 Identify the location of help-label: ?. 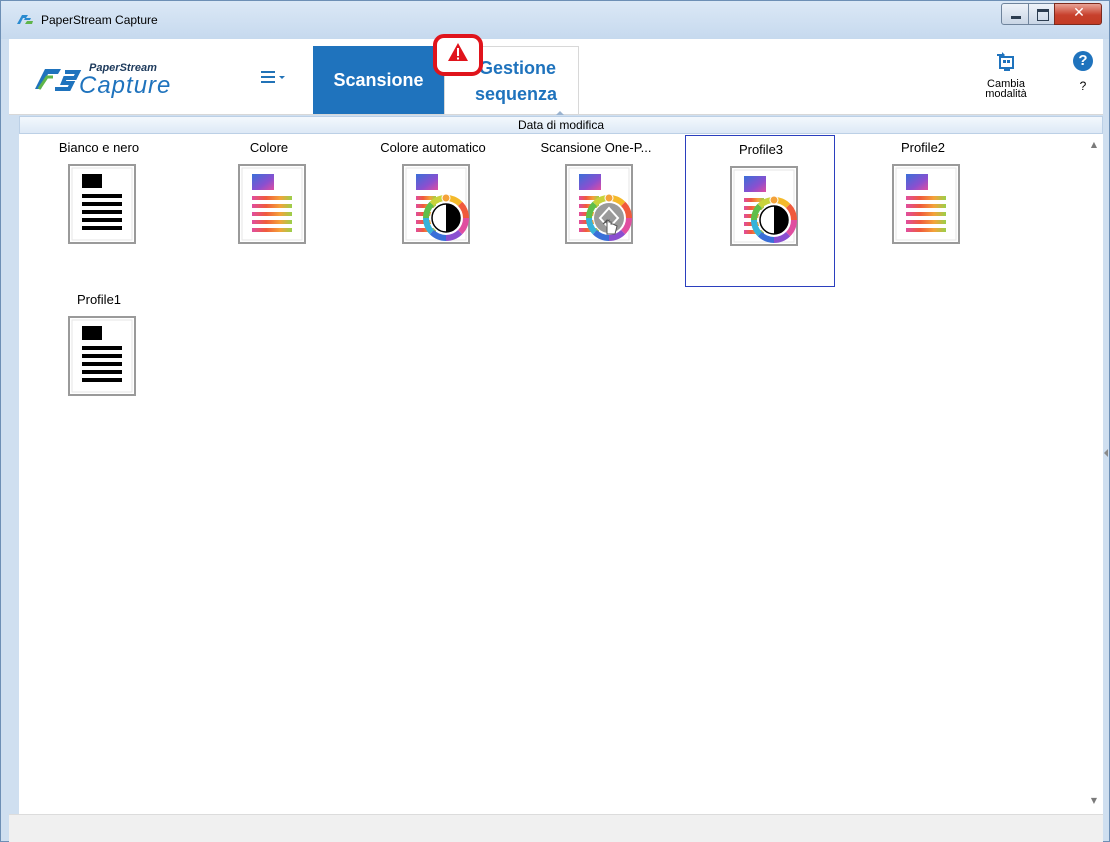
(1083, 86).